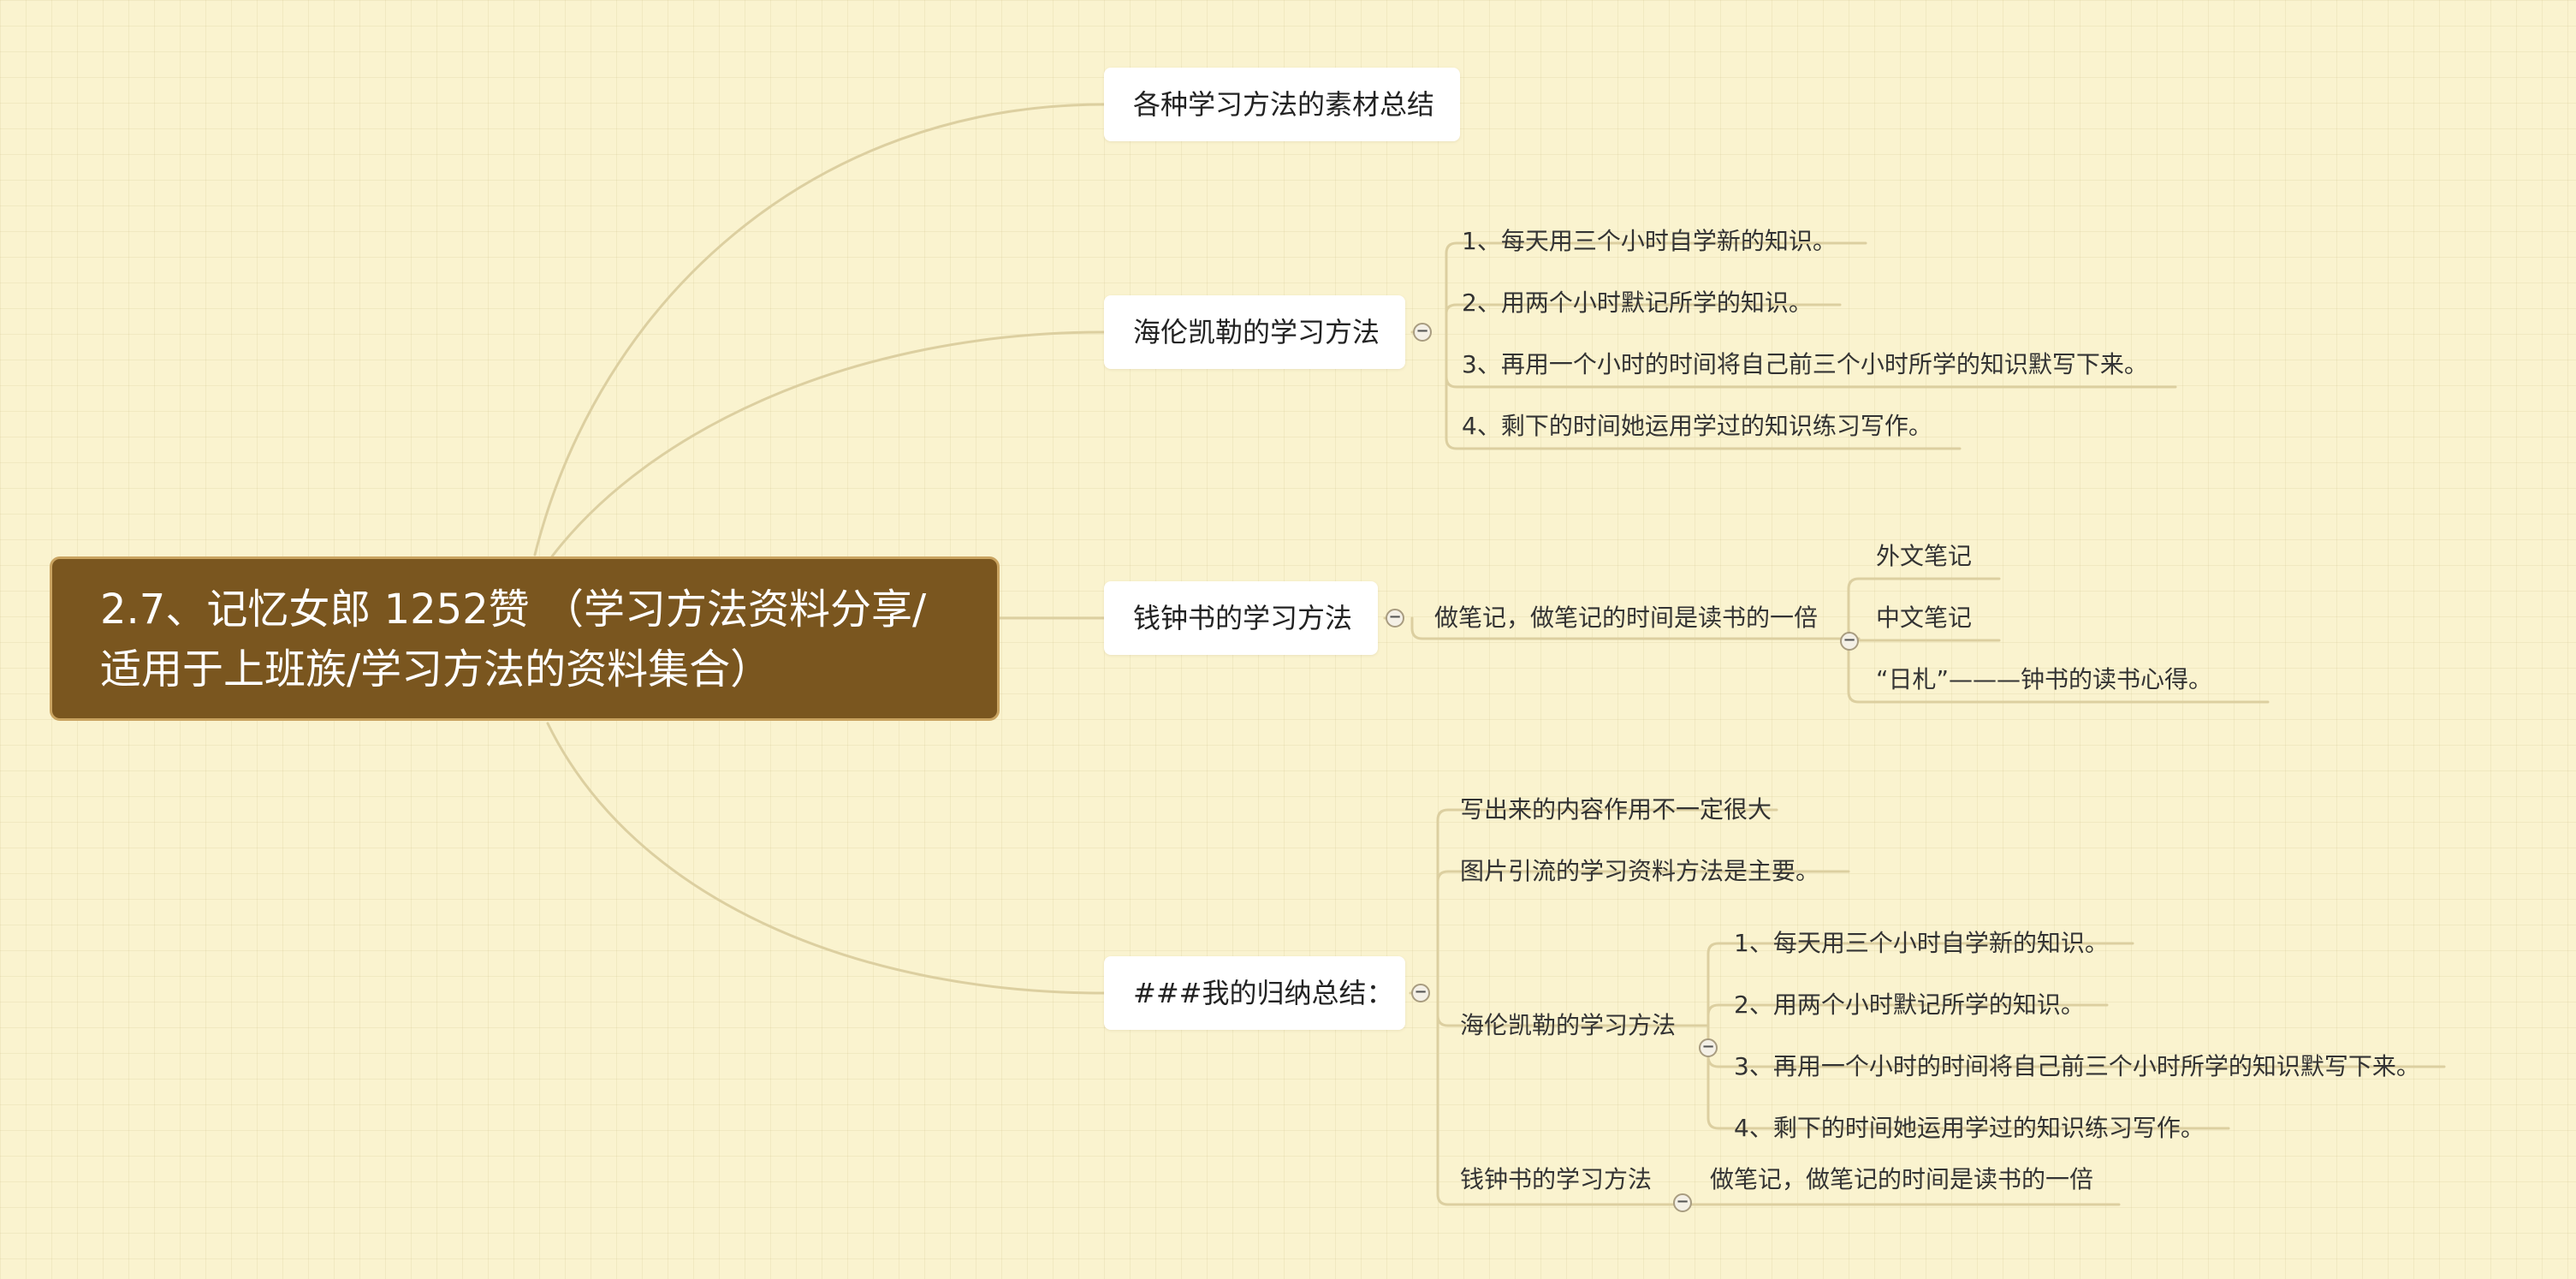  I want to click on summary-qian-note: 做笔记，做笔记的时间是读书的一倍, so click(1901, 1180).